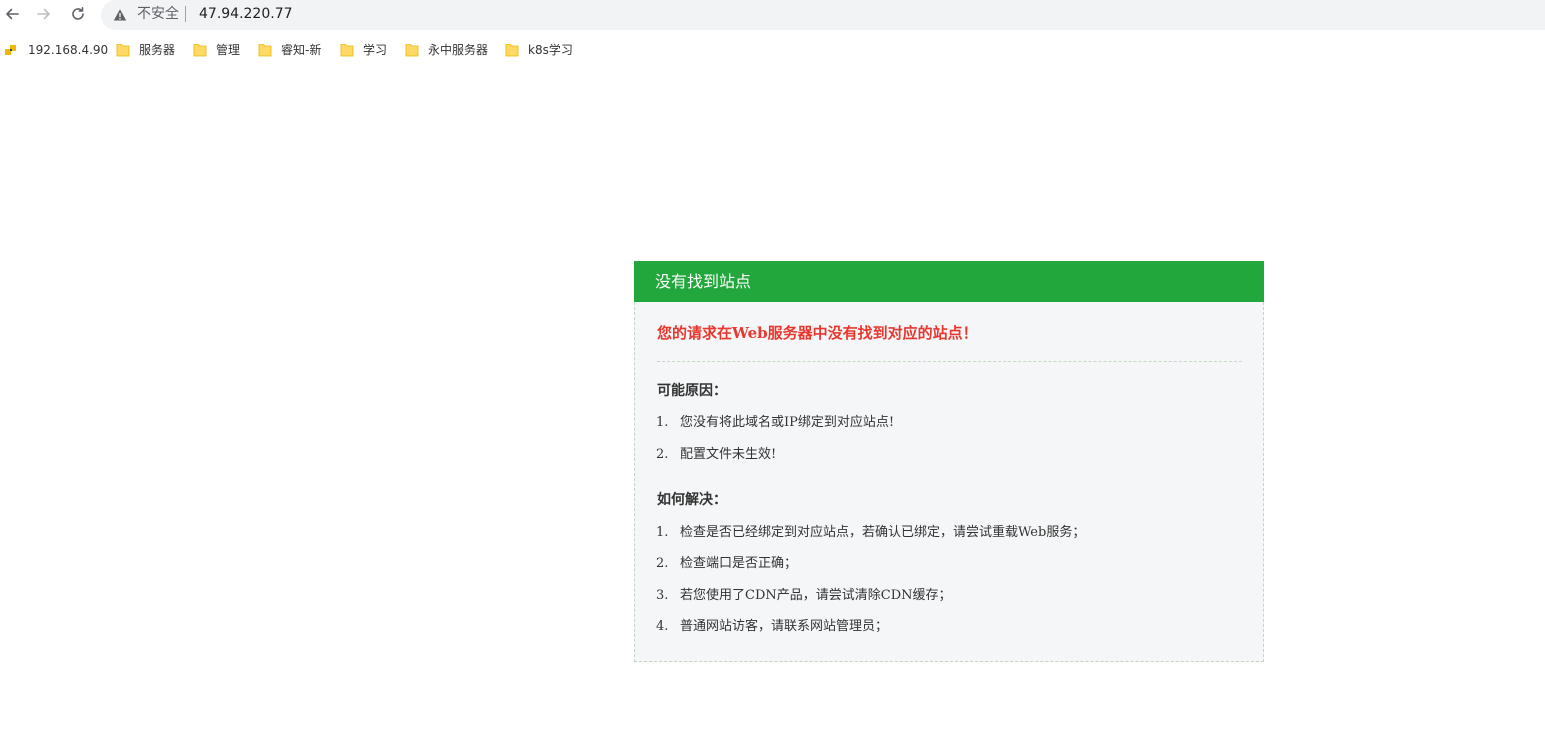  I want to click on bookmark-folder-servers: 服务器, so click(145, 50).